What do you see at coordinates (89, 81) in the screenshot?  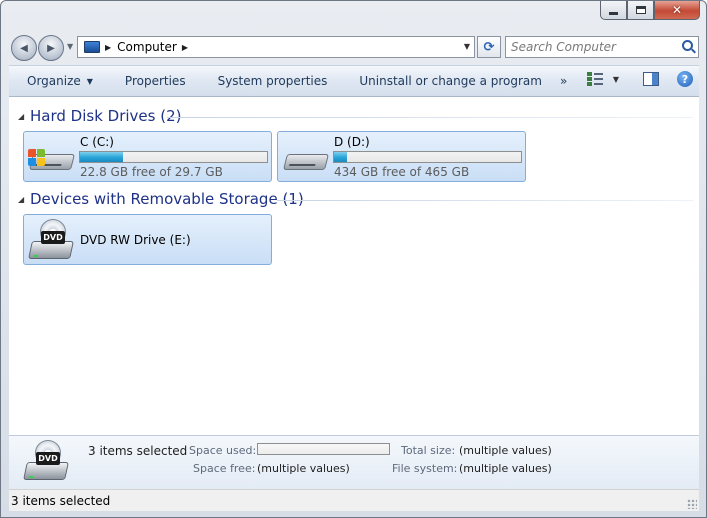 I see `chevron-down-icon: ▼` at bounding box center [89, 81].